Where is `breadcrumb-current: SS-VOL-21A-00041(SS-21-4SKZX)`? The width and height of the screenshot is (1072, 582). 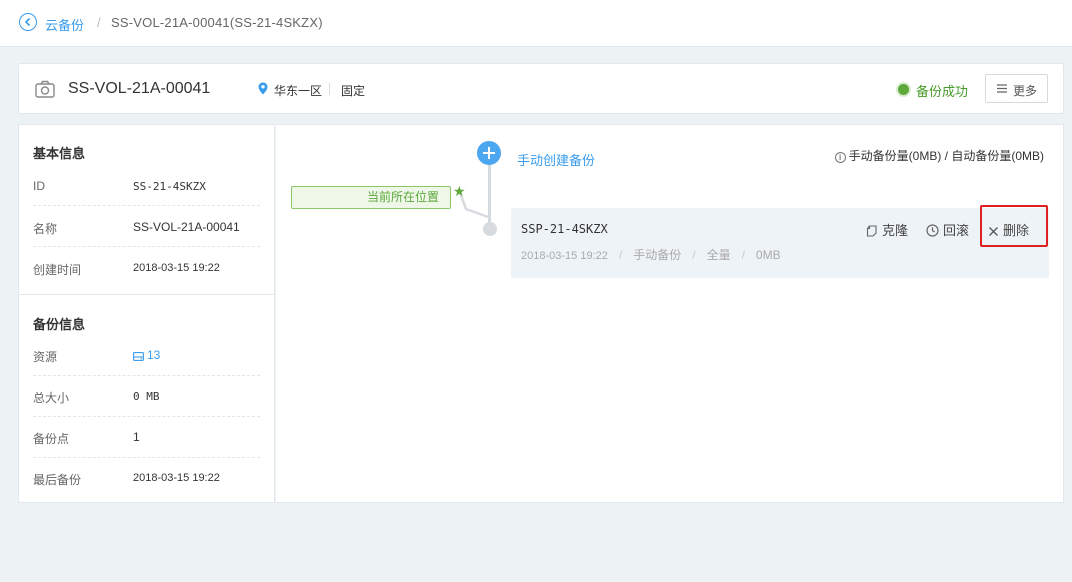
breadcrumb-current: SS-VOL-21A-00041(SS-21-4SKZX) is located at coordinates (217, 22).